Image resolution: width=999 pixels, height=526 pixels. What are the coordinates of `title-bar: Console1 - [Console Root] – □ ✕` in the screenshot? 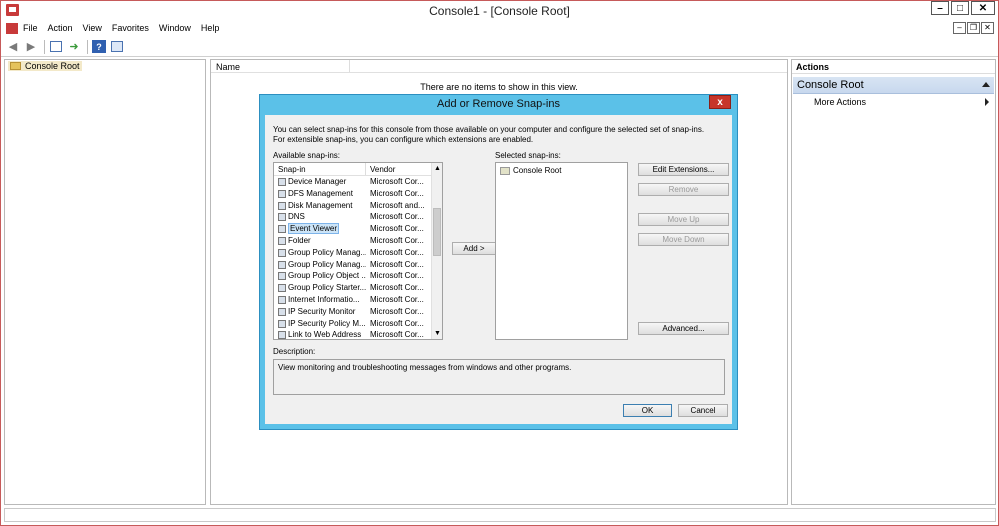 It's located at (499, 11).